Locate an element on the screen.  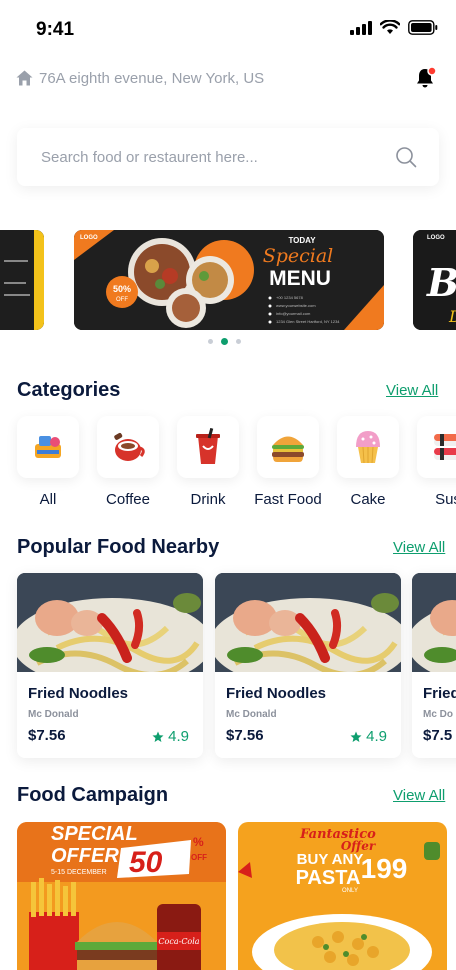
burger-icon is located at coordinates (288, 449).